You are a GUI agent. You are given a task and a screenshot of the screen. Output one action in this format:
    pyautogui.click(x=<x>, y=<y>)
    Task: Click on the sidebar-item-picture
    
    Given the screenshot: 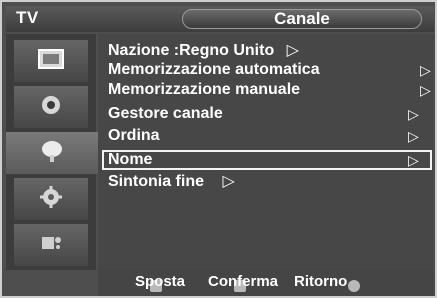 What is the action you would take?
    pyautogui.click(x=51, y=61)
    